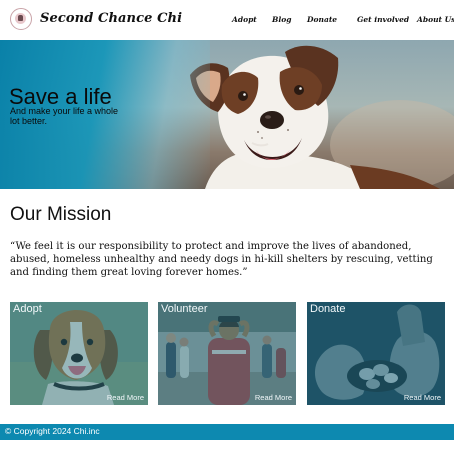 The image size is (454, 455). What do you see at coordinates (244, 19) in the screenshot?
I see `nav-adopt: Adopt` at bounding box center [244, 19].